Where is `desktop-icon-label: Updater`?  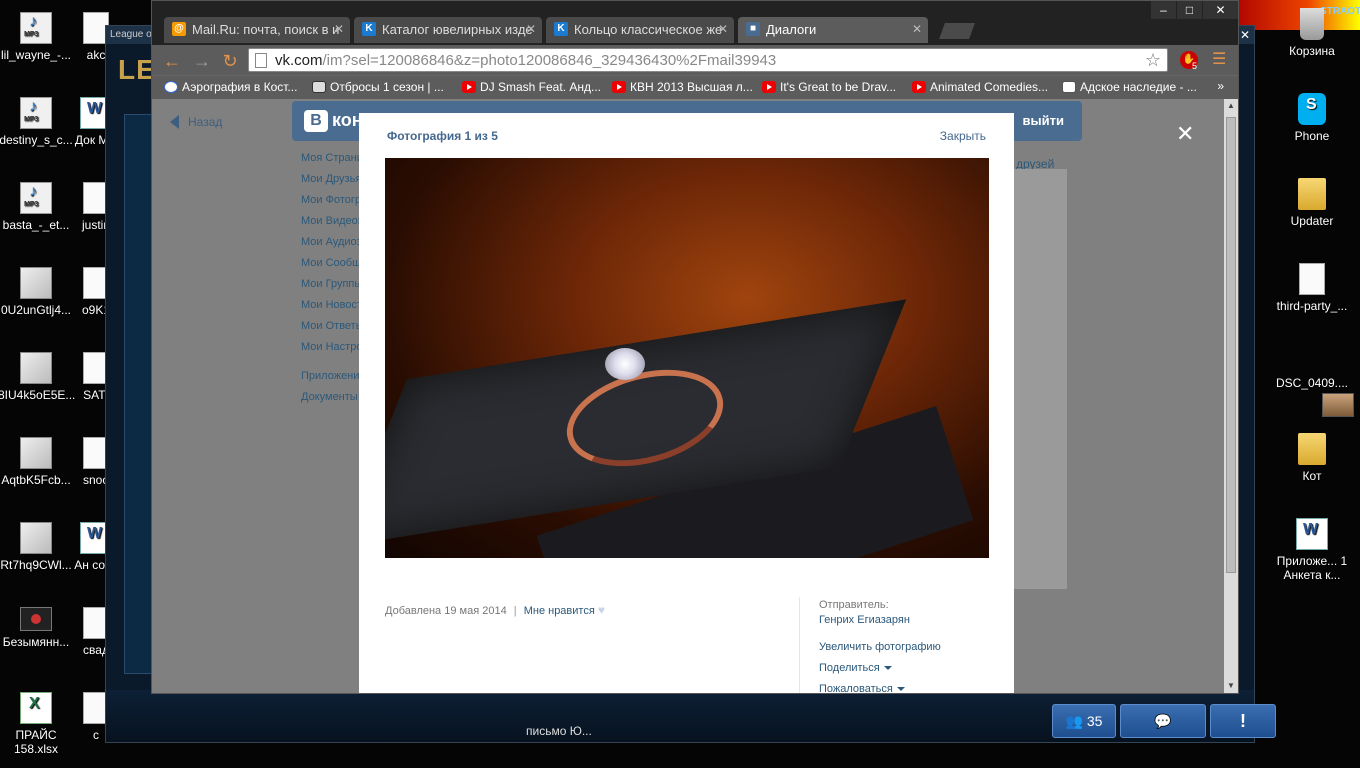
desktop-icon-label: Updater is located at coordinates (1312, 221).